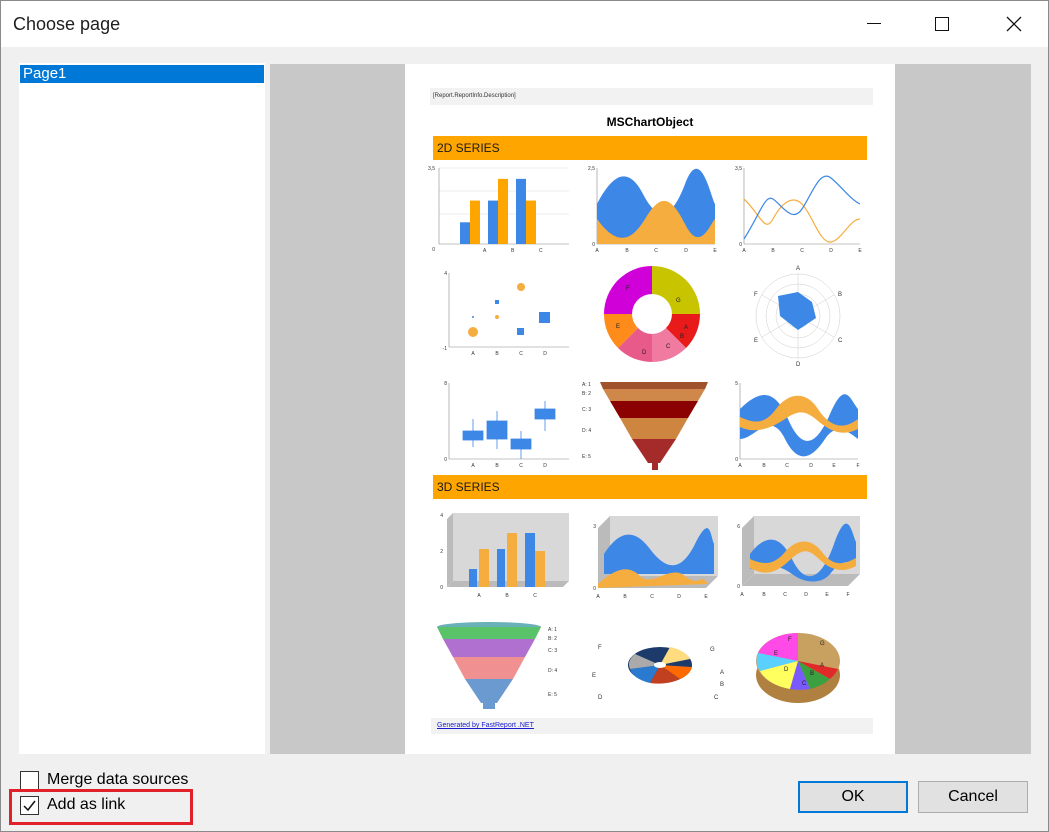 Image resolution: width=1049 pixels, height=832 pixels. Describe the element at coordinates (650, 148) in the screenshot. I see `band-2d-series: 2D SERIES` at that location.